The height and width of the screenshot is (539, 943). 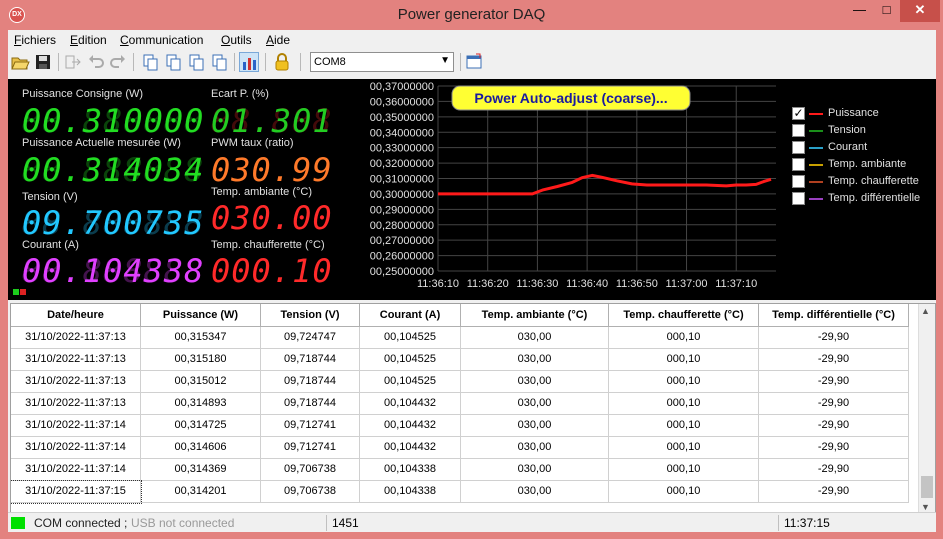 What do you see at coordinates (474, 62) in the screenshot?
I see `window-icon` at bounding box center [474, 62].